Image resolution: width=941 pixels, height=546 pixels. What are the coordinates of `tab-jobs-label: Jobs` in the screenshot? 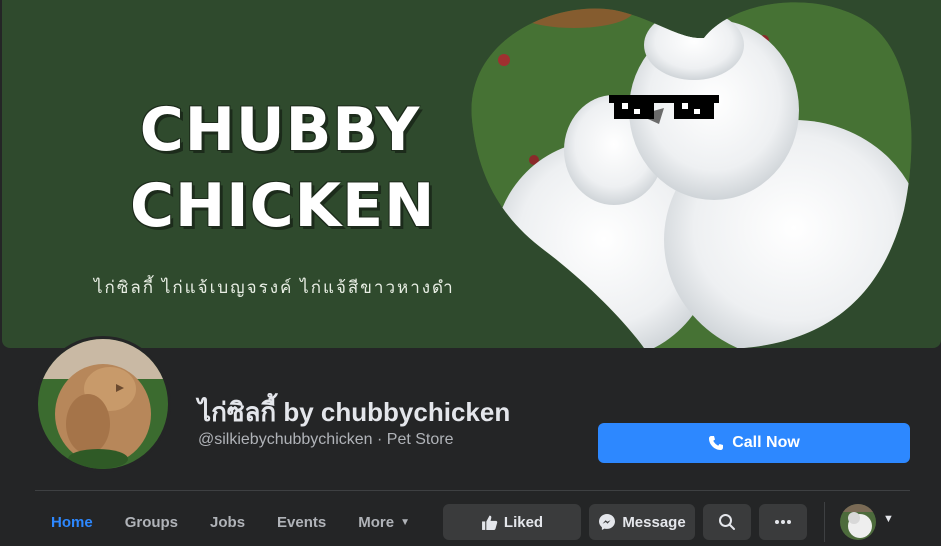 It's located at (228, 522).